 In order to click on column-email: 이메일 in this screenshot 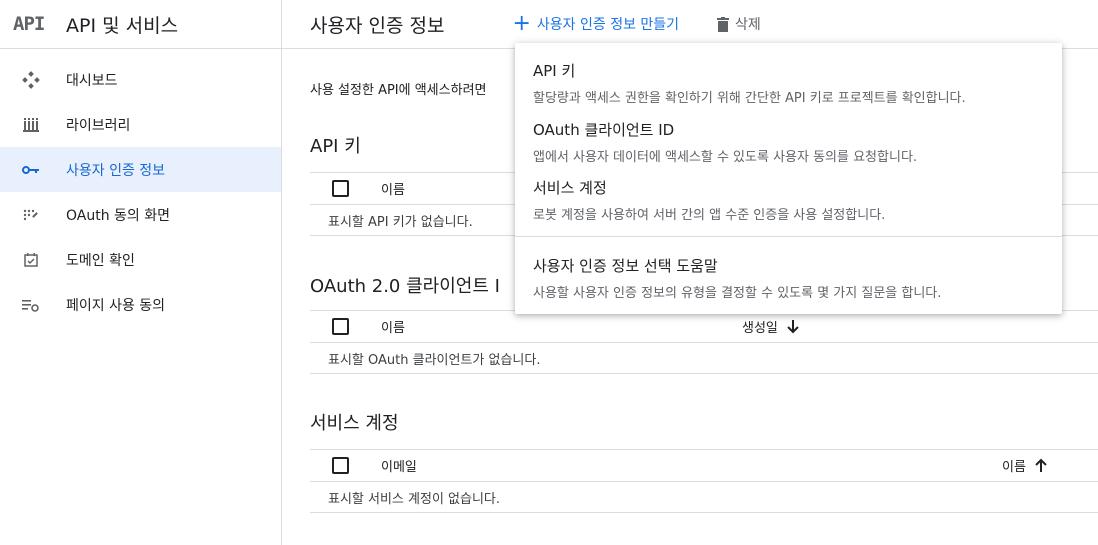, I will do `click(399, 465)`.